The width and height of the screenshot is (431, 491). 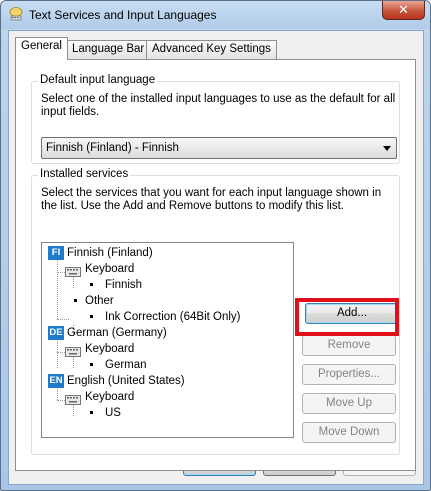 I want to click on chevron-down-icon, so click(x=387, y=148).